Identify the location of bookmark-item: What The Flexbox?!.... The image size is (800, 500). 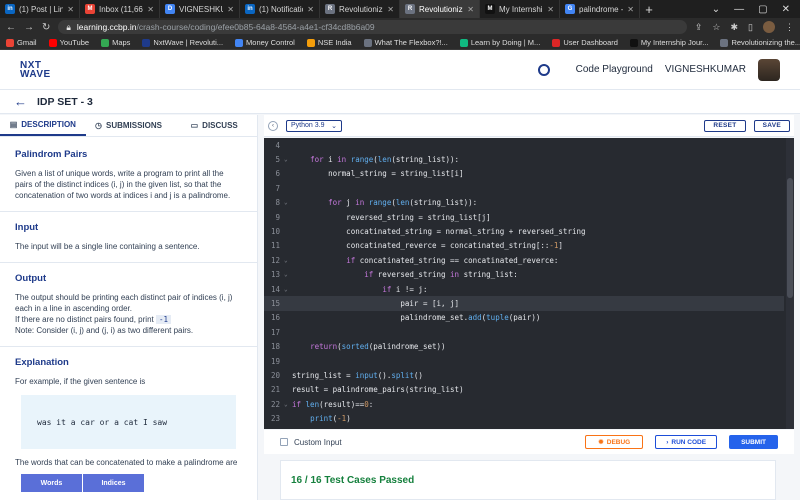
(405, 42).